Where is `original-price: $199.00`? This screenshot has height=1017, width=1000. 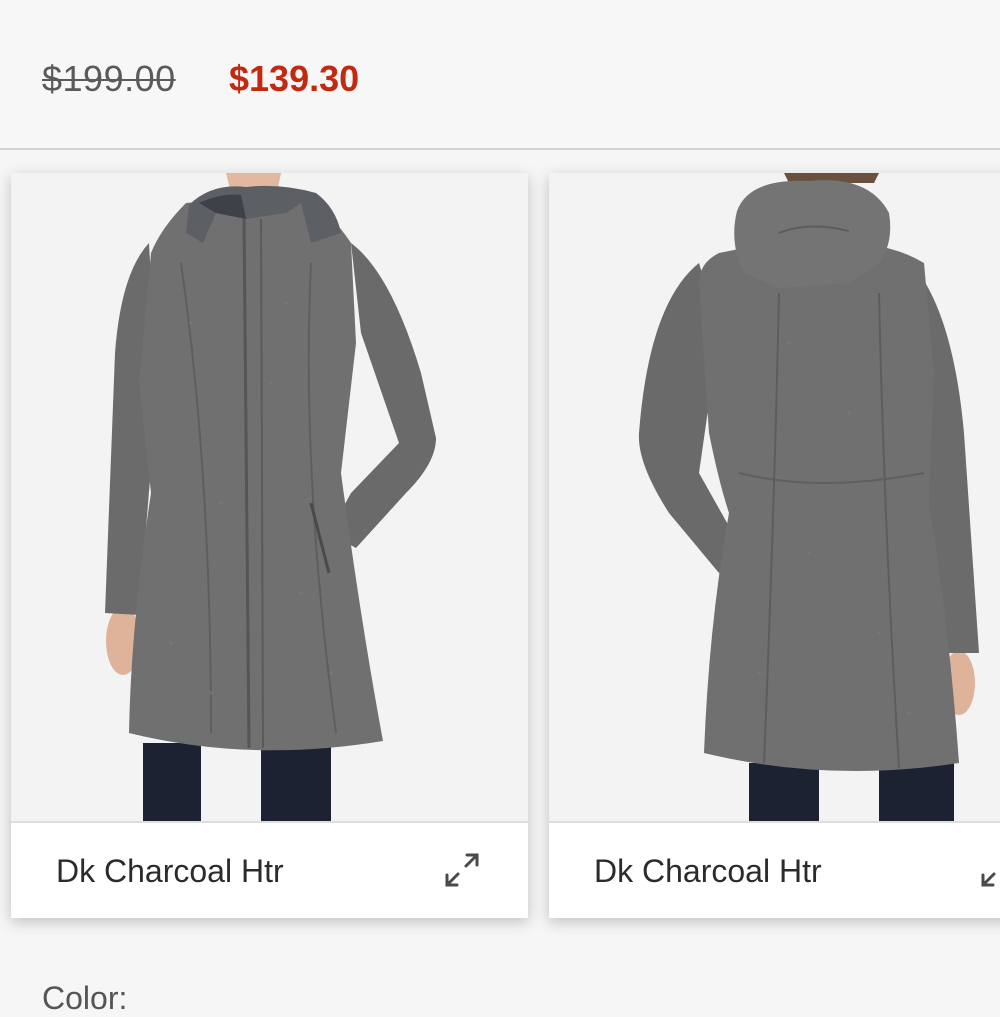
original-price: $199.00 is located at coordinates (109, 78).